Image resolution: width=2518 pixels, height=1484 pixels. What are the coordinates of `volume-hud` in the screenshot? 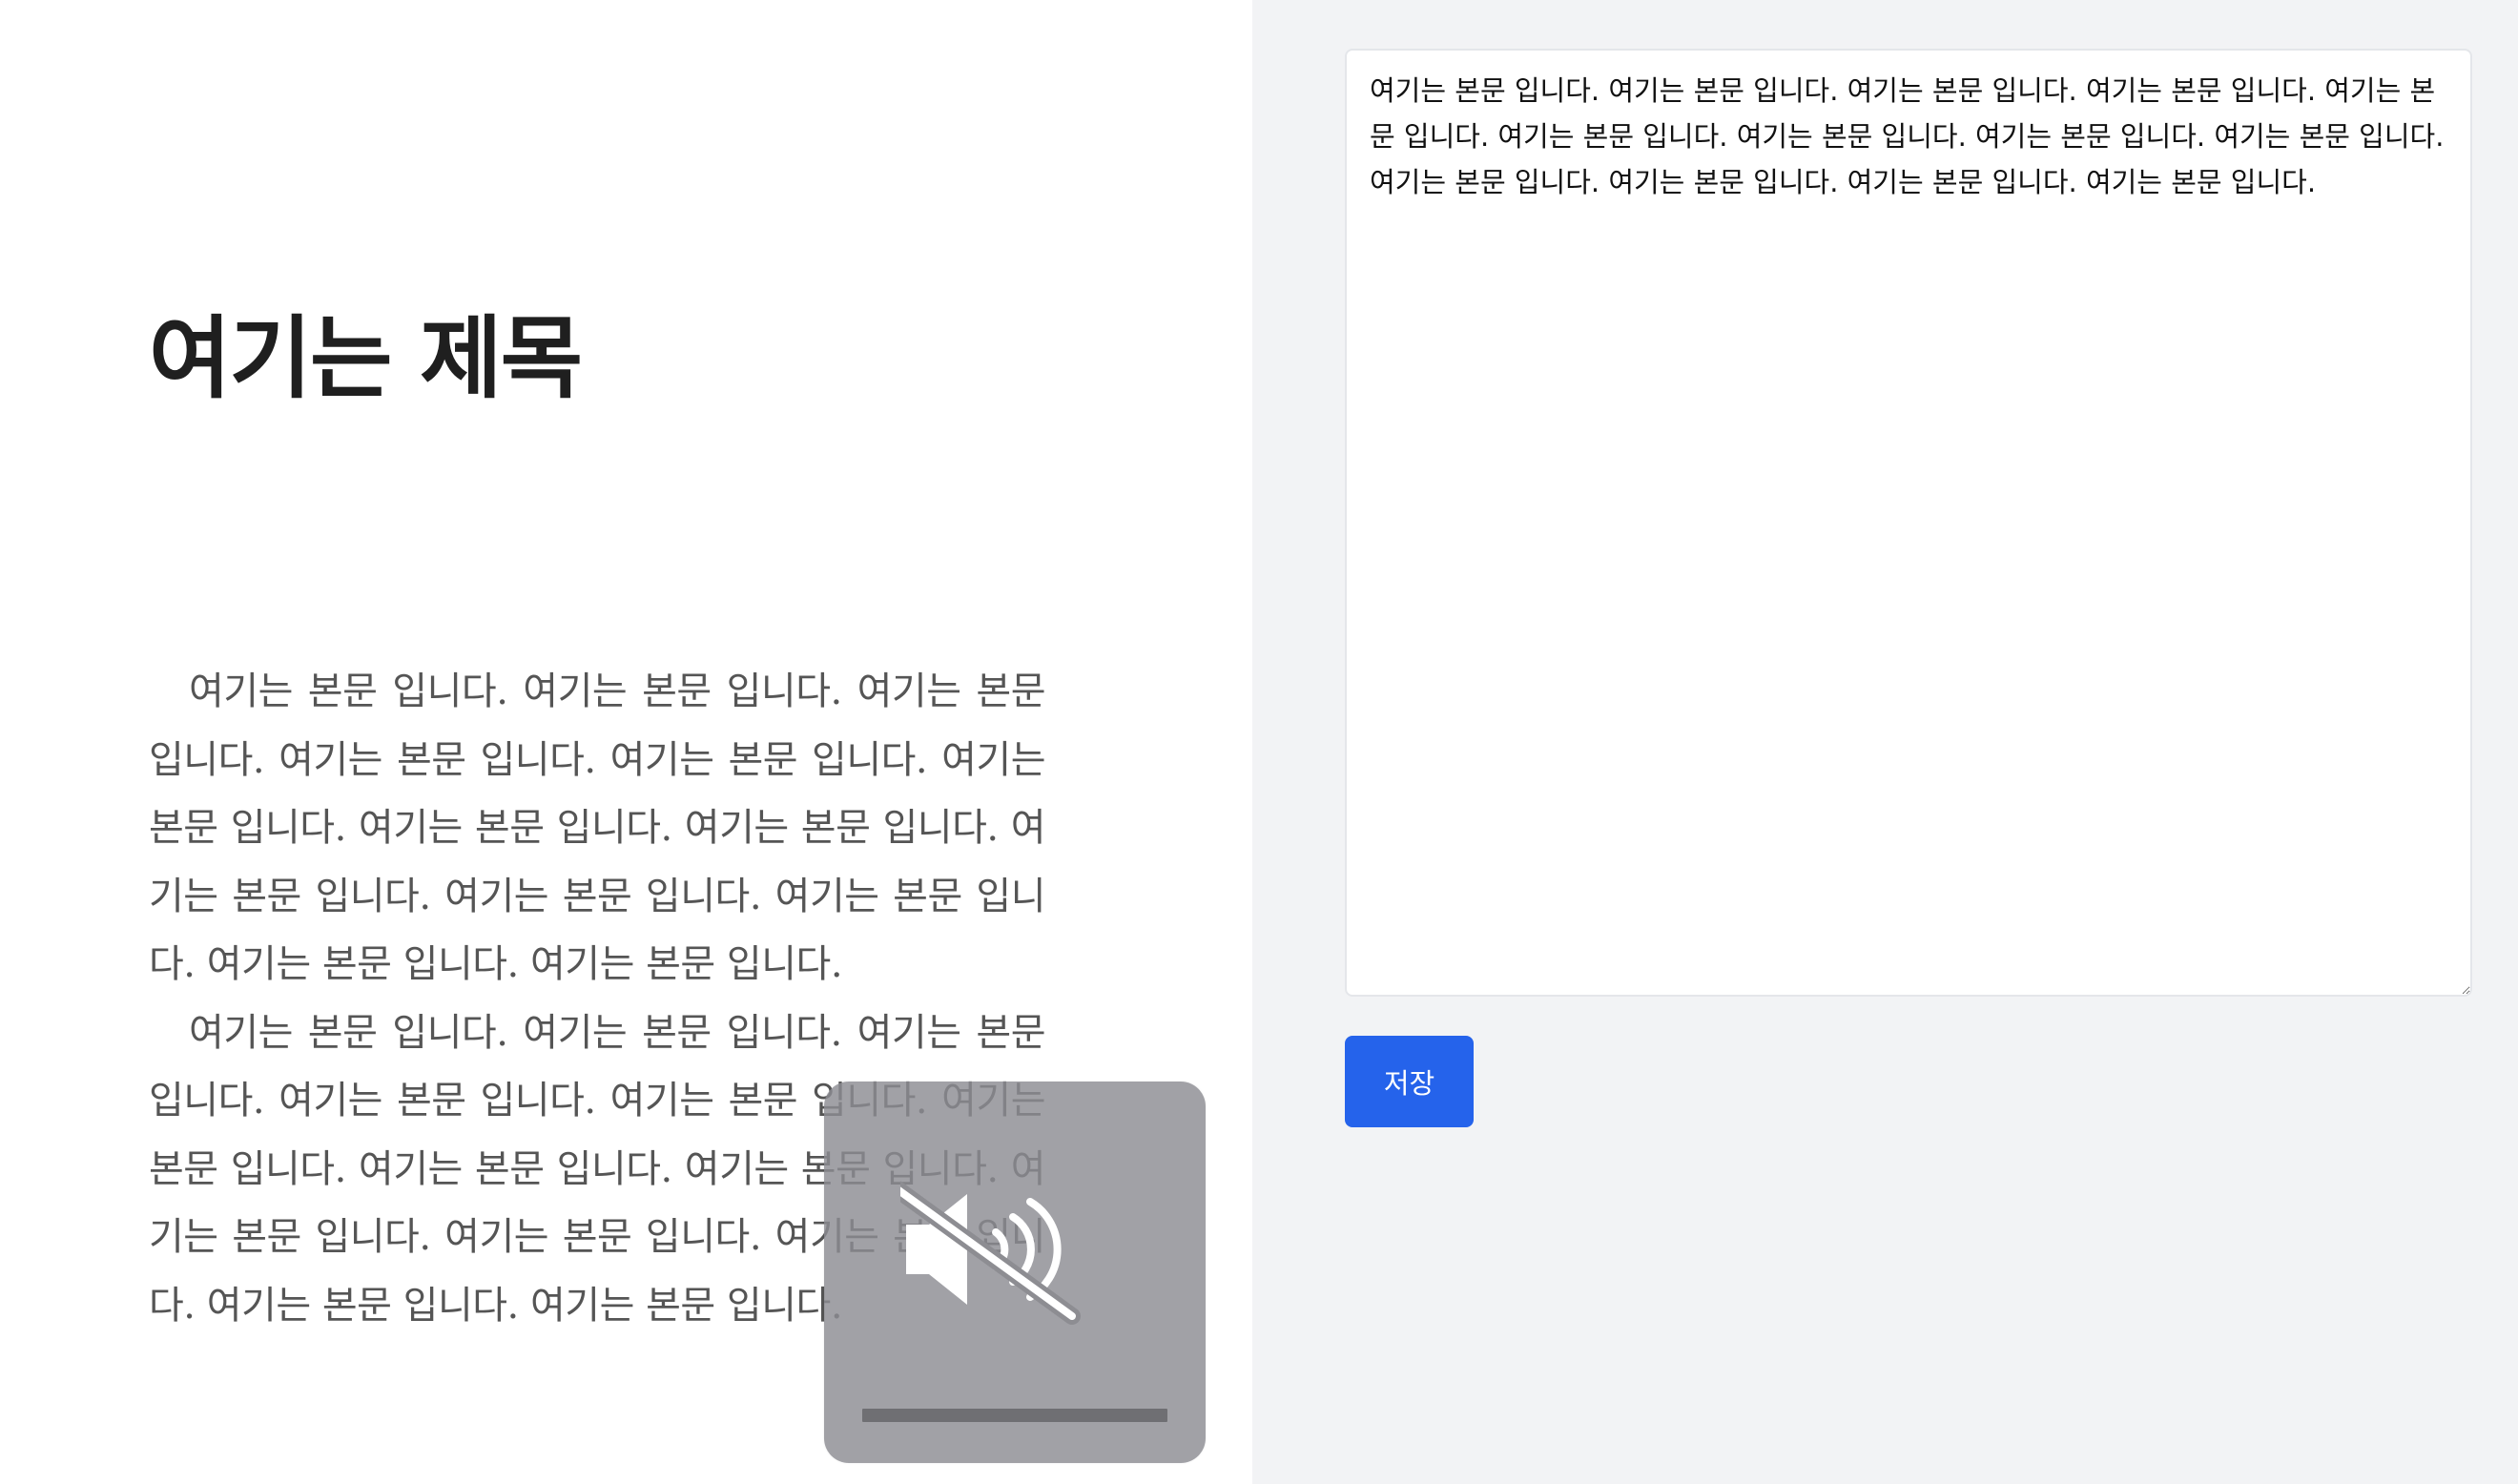 It's located at (1015, 1272).